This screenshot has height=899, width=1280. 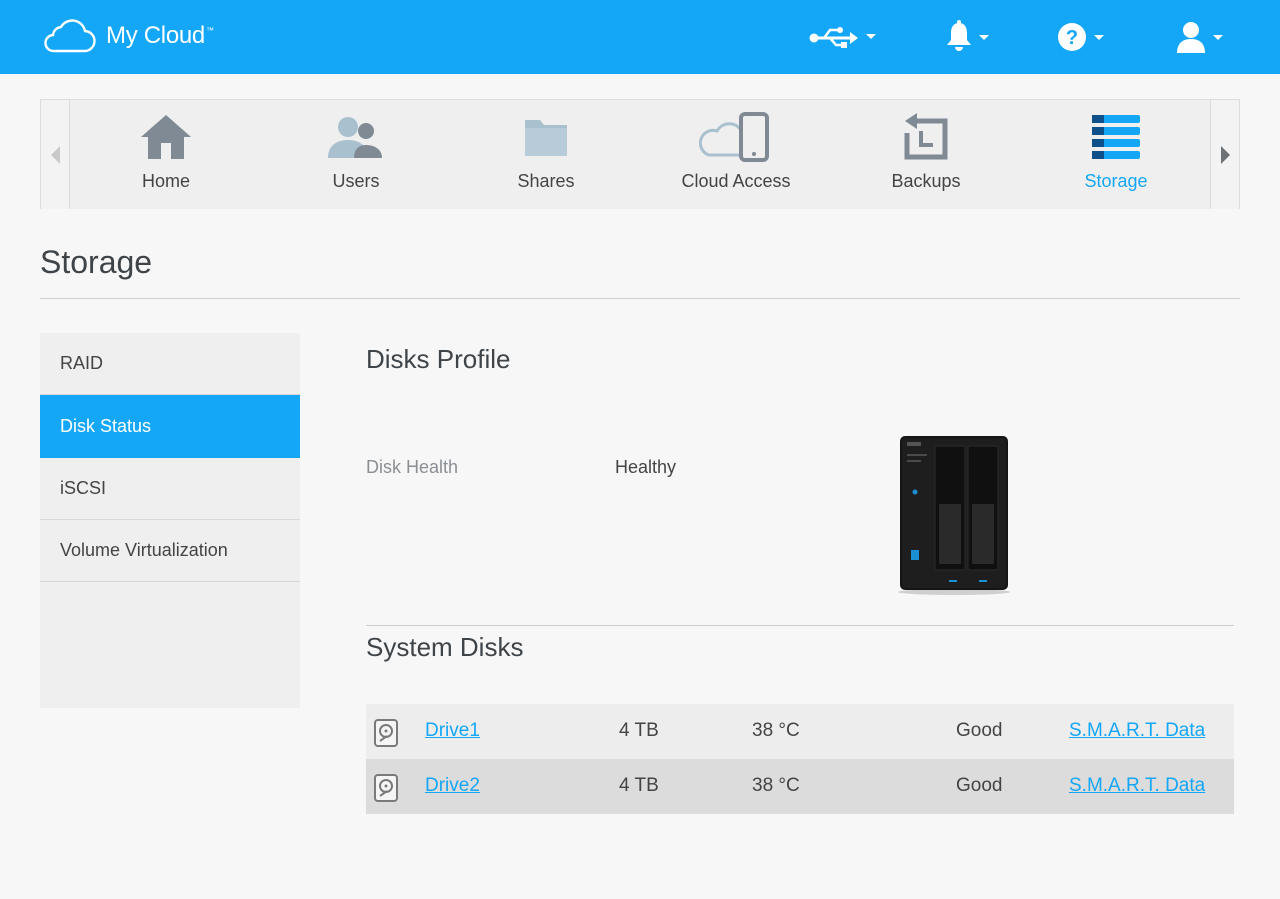 I want to click on sidebar-item-raid: RAID, so click(x=170, y=364).